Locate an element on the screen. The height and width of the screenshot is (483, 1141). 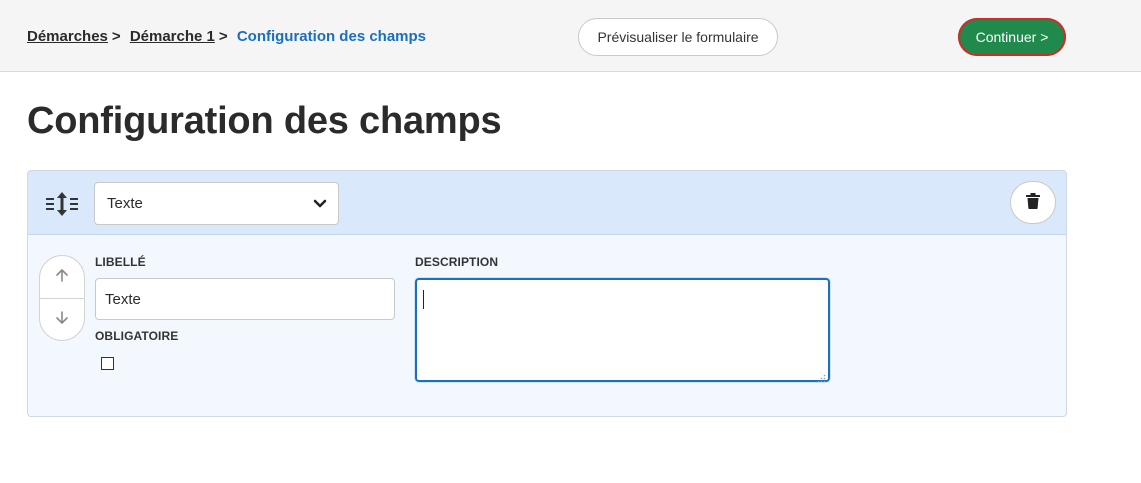
continue-button: Continuer > is located at coordinates (1012, 37).